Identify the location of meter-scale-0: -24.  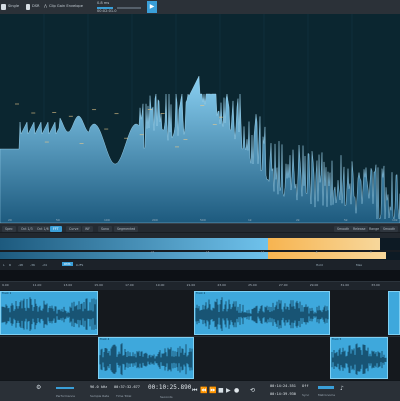
(152, 252).